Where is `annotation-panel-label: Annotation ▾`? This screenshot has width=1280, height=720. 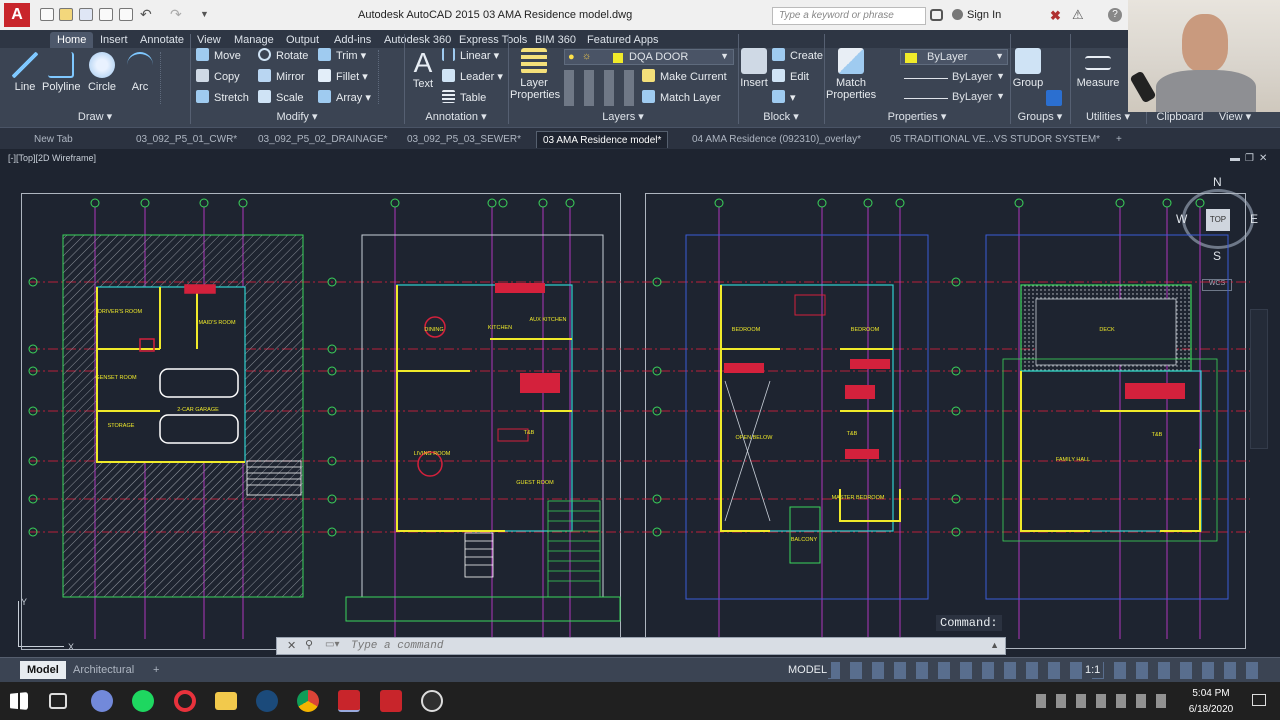 annotation-panel-label: Annotation ▾ is located at coordinates (456, 117).